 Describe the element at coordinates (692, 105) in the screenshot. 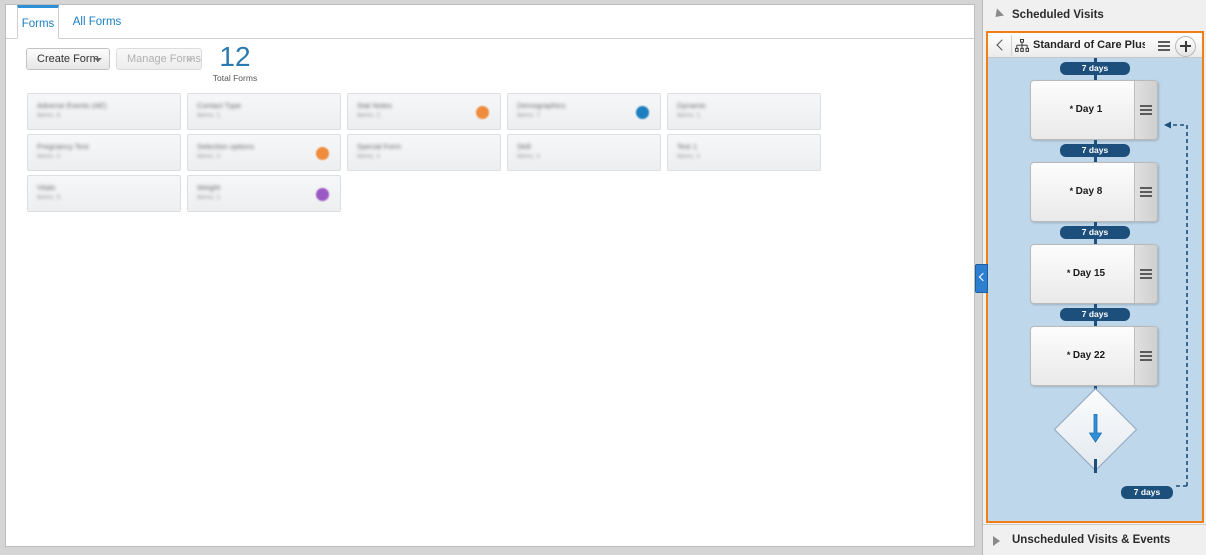

I see `form-card-title: Dynamic` at that location.